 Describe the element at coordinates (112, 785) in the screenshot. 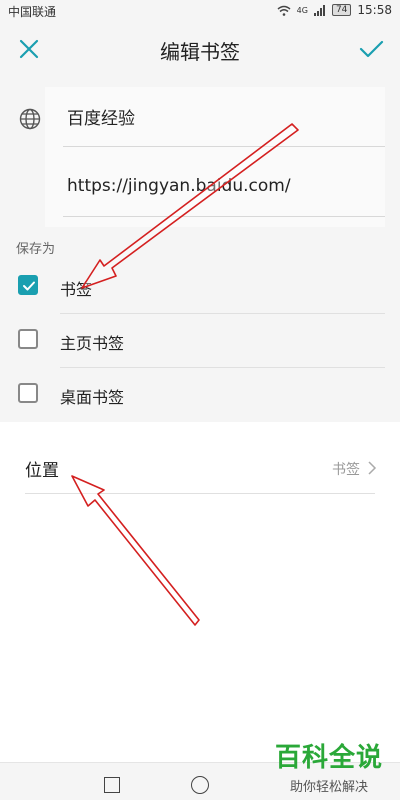

I see `recent-apps-icon` at that location.